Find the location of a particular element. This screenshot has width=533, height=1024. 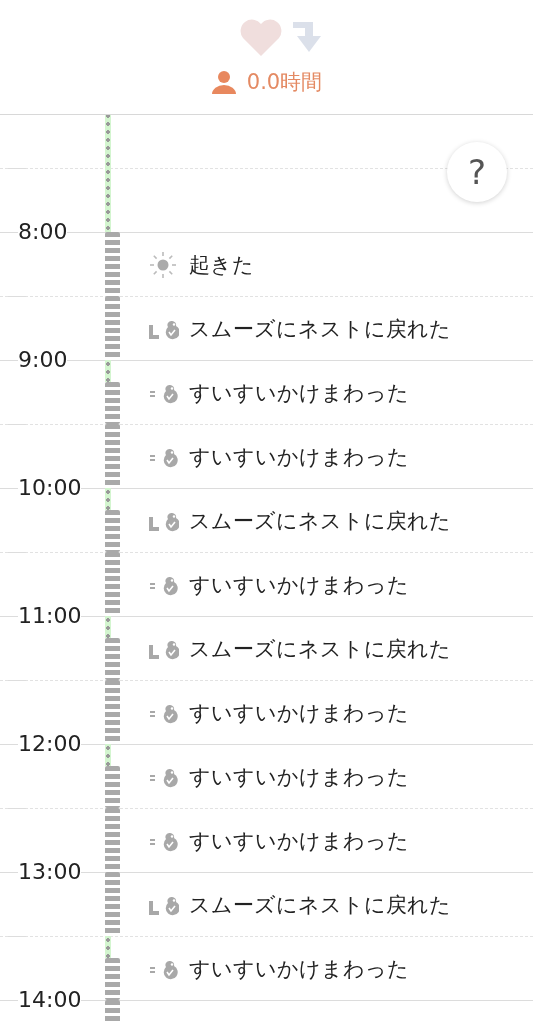

sun-icon is located at coordinates (163, 264).